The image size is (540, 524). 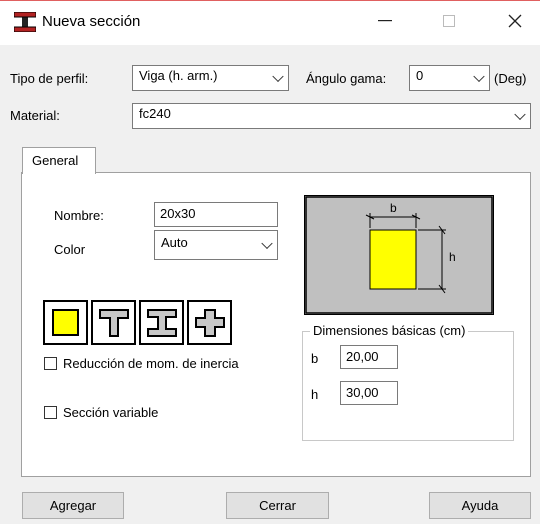 What do you see at coordinates (393, 259) in the screenshot?
I see `section-rectangle` at bounding box center [393, 259].